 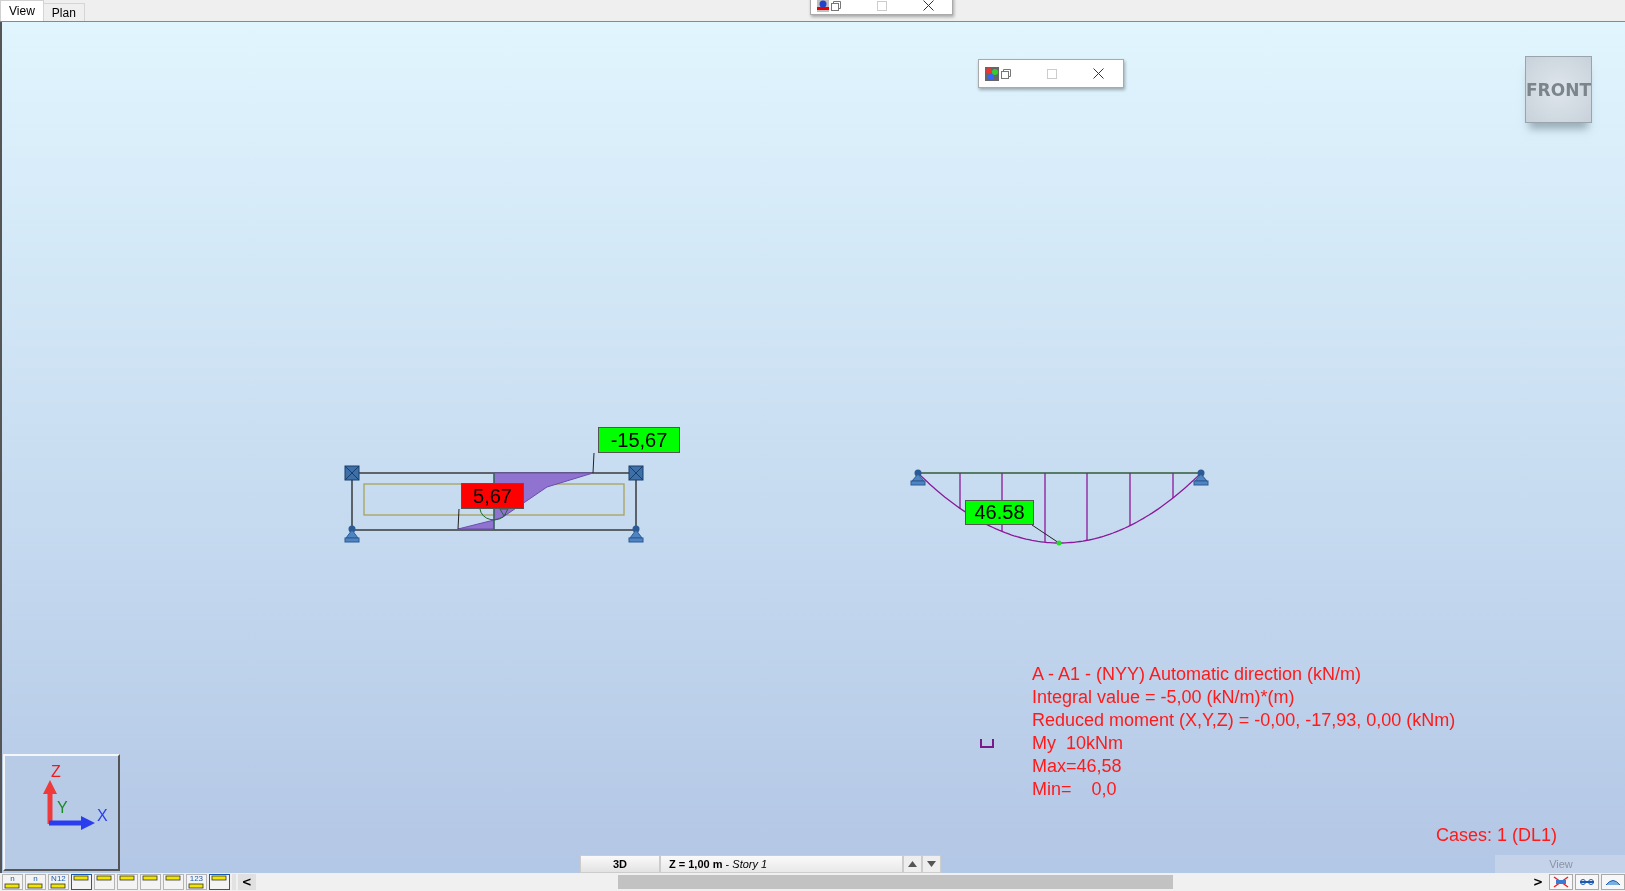 I want to click on z-axis-arrow-icon, so click(x=50, y=802).